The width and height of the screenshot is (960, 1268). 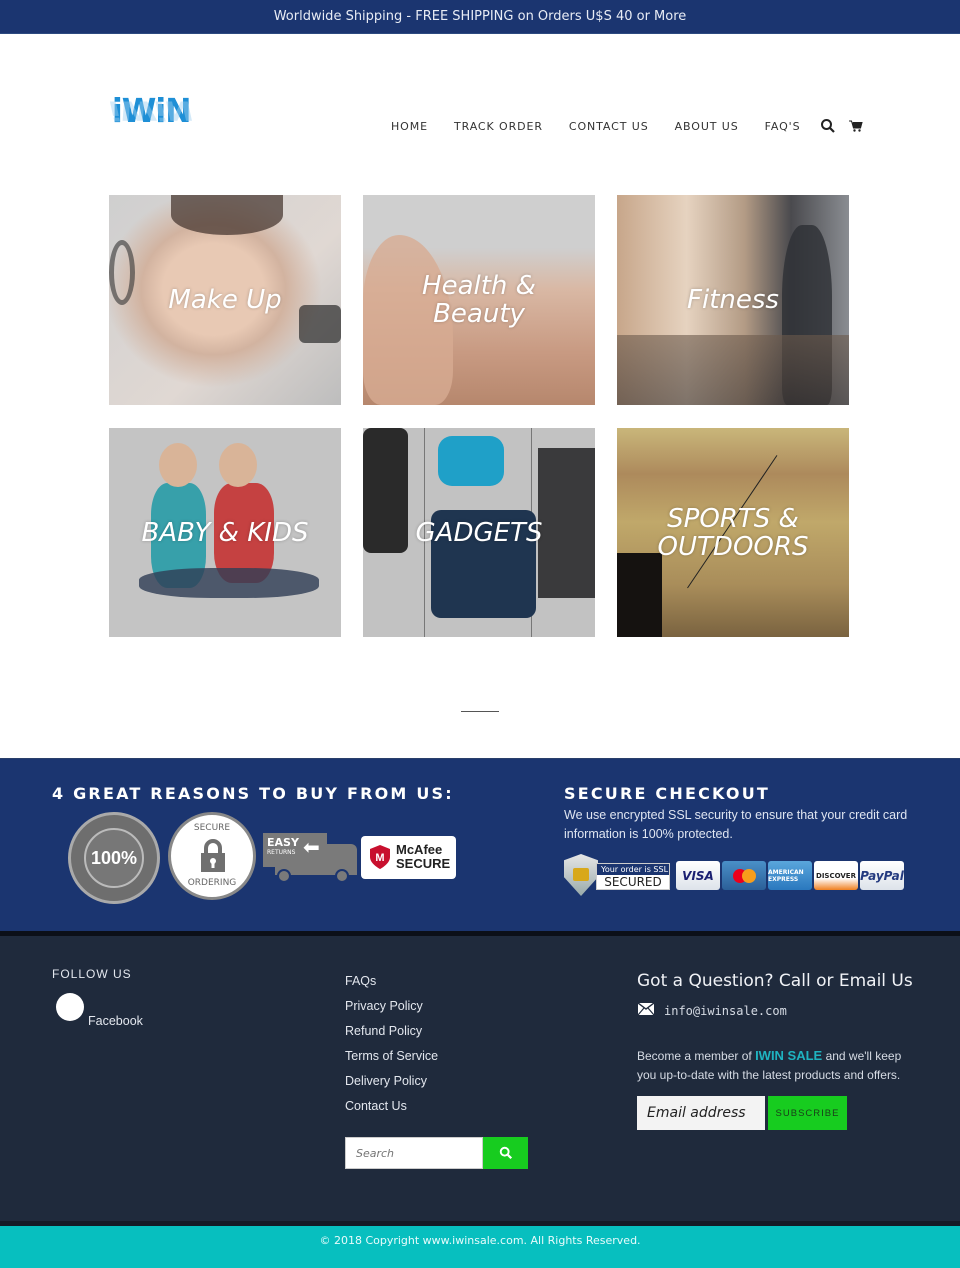 I want to click on reasons-title: 4 GREAT REASONS TO BUY FROM US:, so click(x=253, y=793).